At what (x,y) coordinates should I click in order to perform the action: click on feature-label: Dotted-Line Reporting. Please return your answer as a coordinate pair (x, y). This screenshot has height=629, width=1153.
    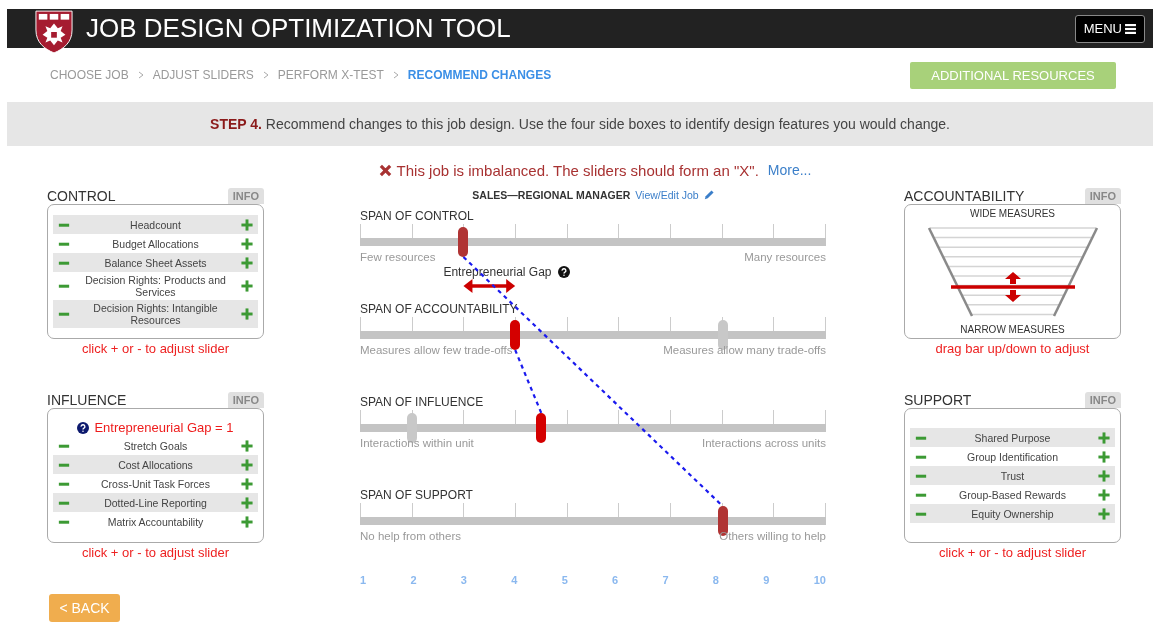
    Looking at the image, I should click on (155, 502).